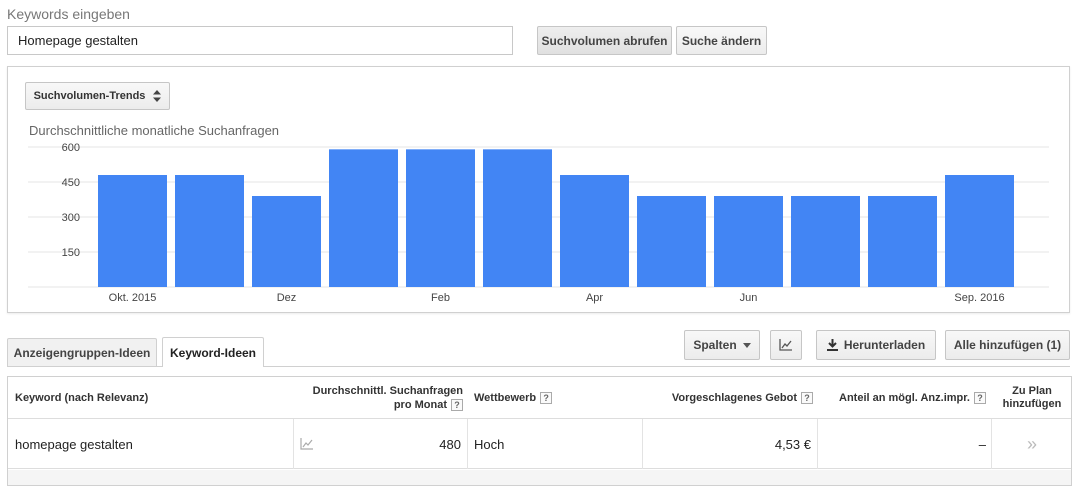  Describe the element at coordinates (539, 444) in the screenshot. I see `table-row: homepage gestalten 480 Hoch 4,53 € – »` at that location.